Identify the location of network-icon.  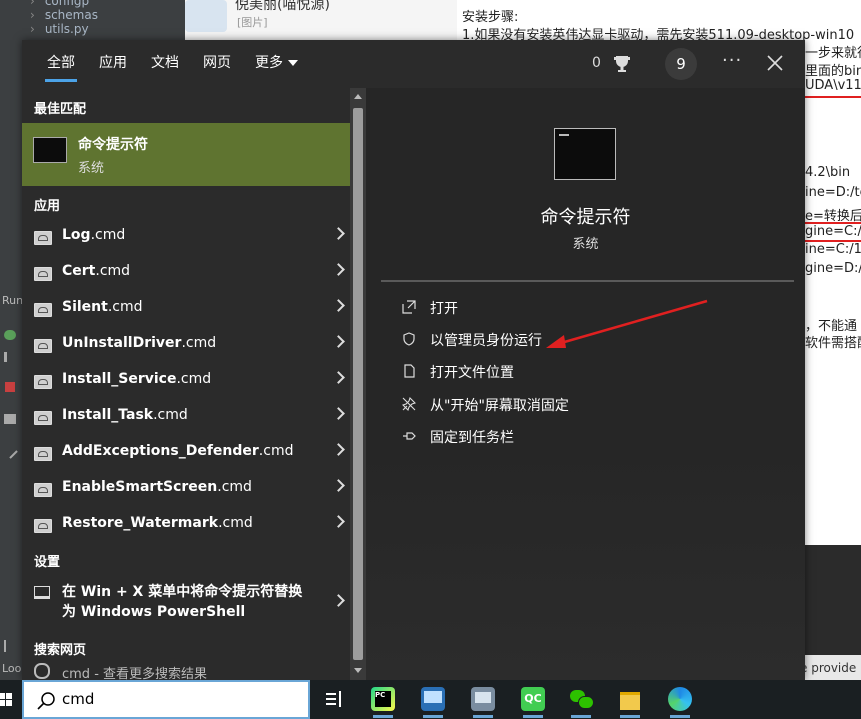
(483, 699).